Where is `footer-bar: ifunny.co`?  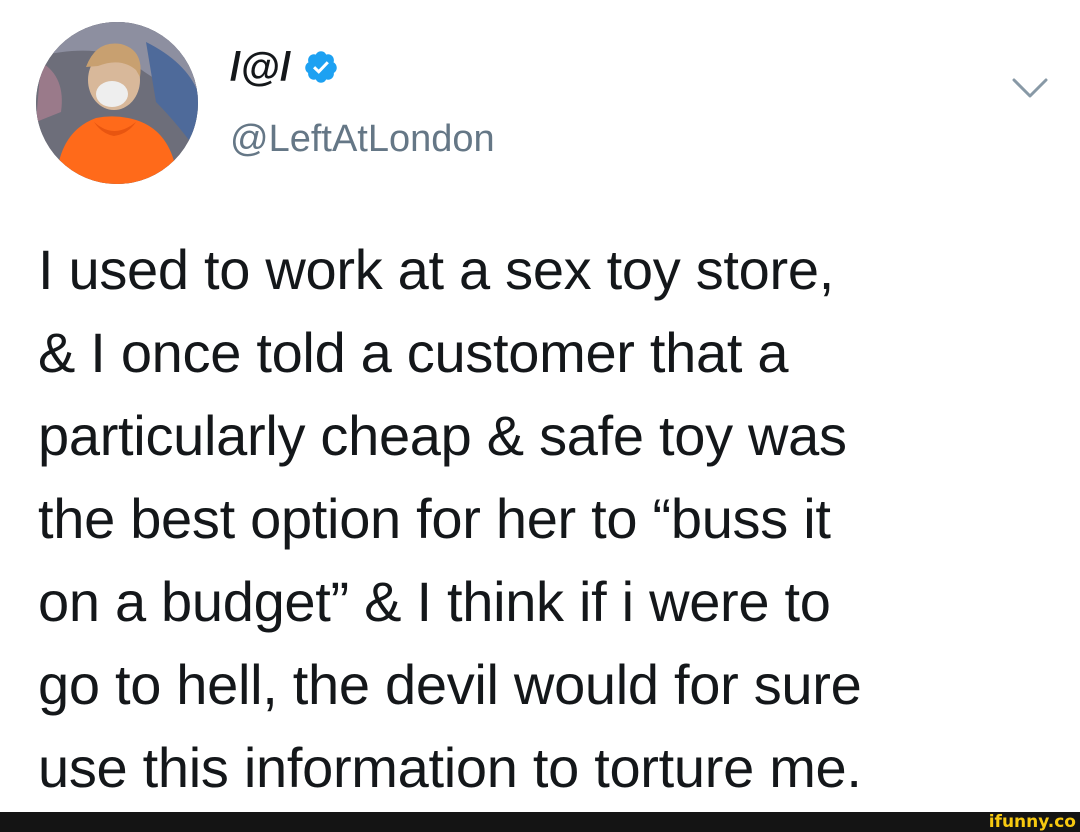 footer-bar: ifunny.co is located at coordinates (540, 822).